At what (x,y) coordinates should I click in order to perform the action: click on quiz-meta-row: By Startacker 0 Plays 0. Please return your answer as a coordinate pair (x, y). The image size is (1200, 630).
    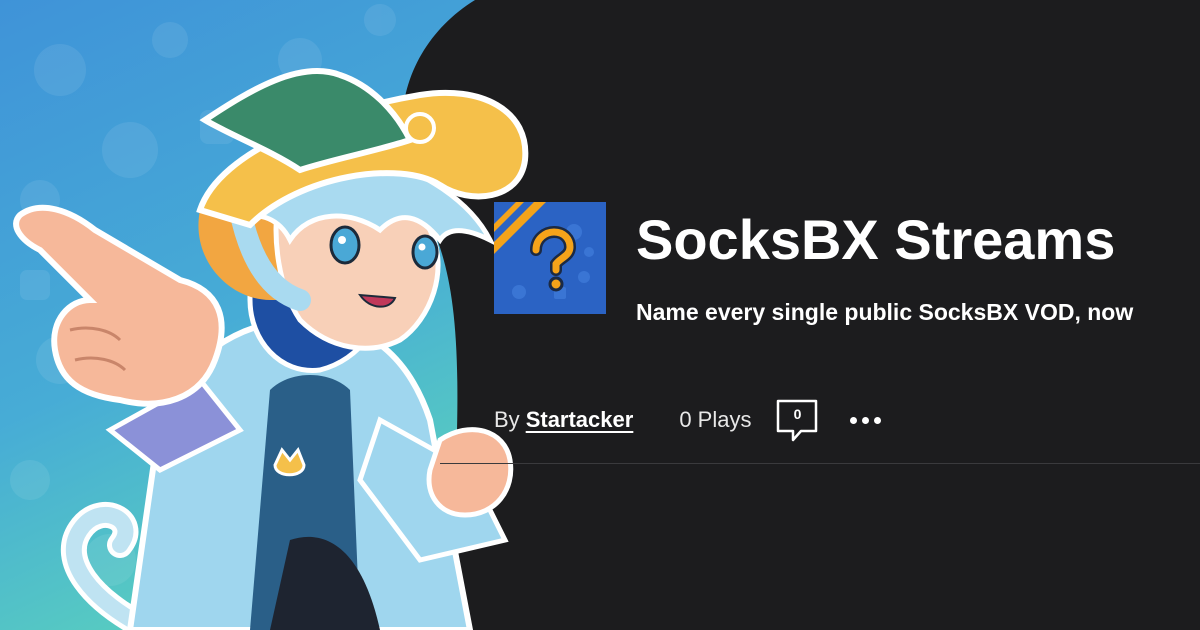
    Looking at the image, I should click on (689, 420).